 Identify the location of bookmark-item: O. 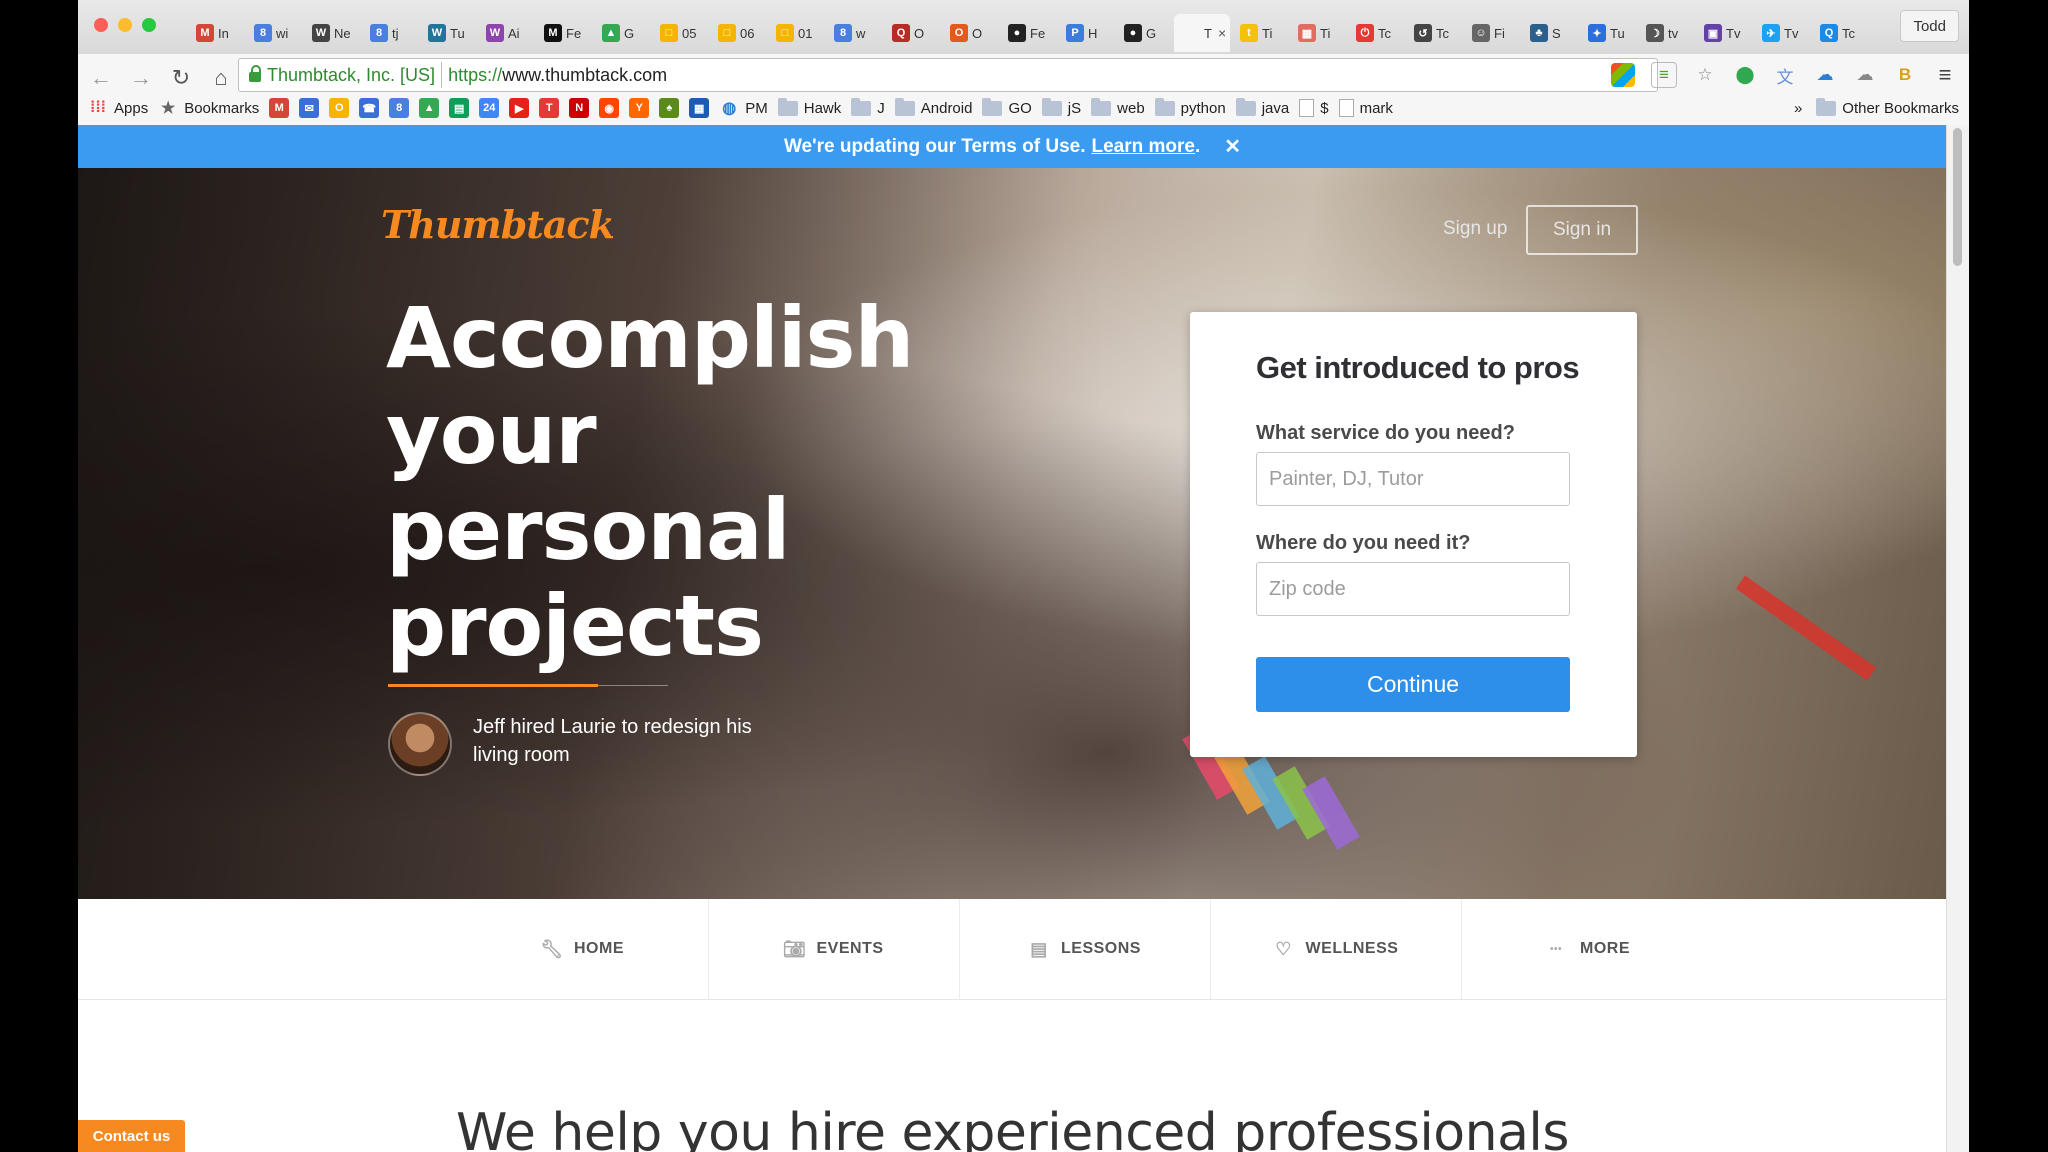
(339, 108).